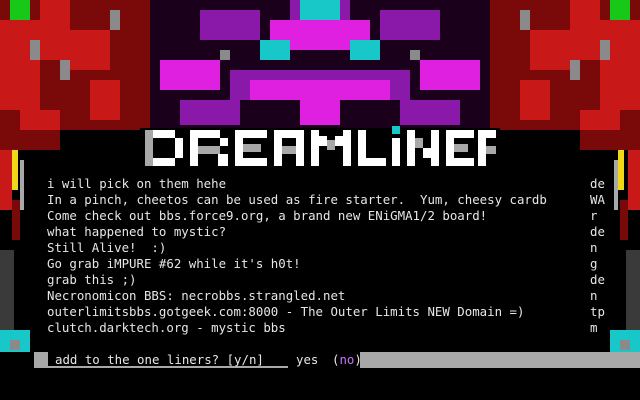 Image resolution: width=640 pixels, height=400 pixels. Describe the element at coordinates (141, 359) in the screenshot. I see `prompt-question-label: add to the one liners?` at that location.